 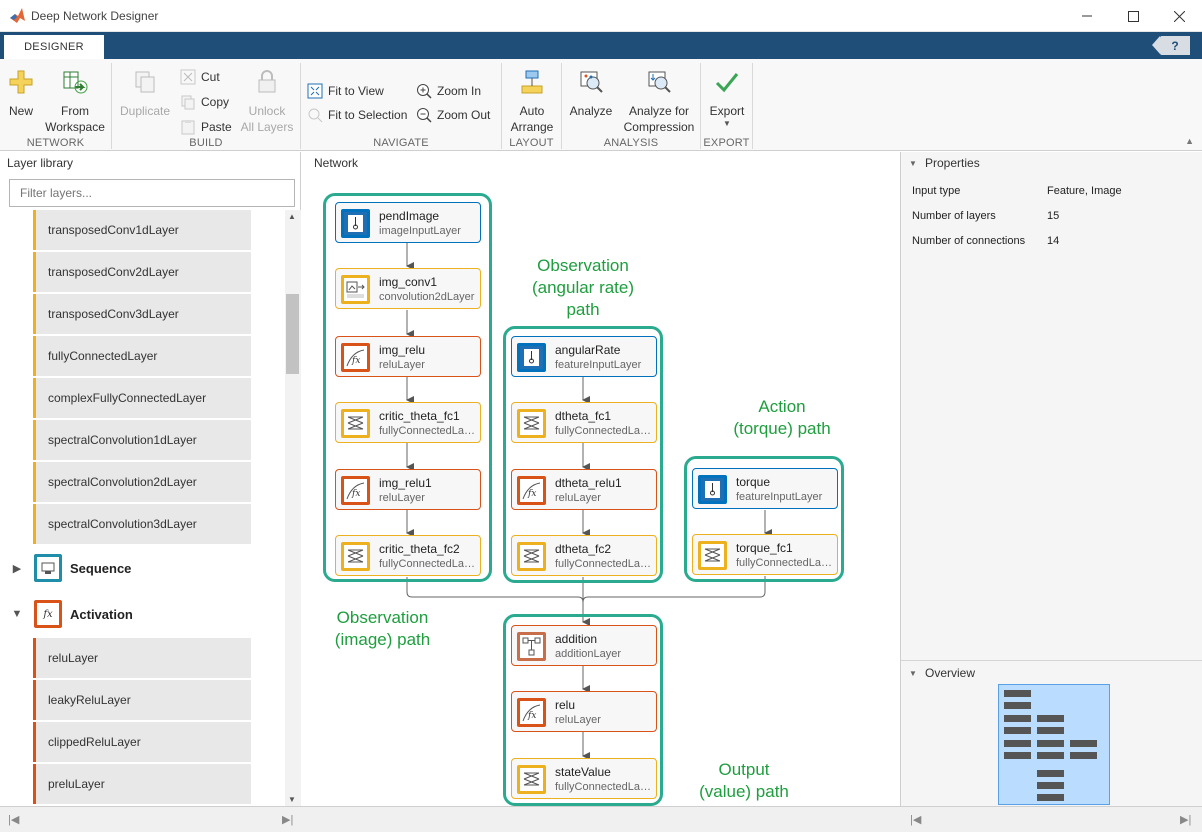 I want to click on layer-node-dtheta_fc1: dtheta_fc1 fullyConnectedLayer, so click(x=584, y=422).